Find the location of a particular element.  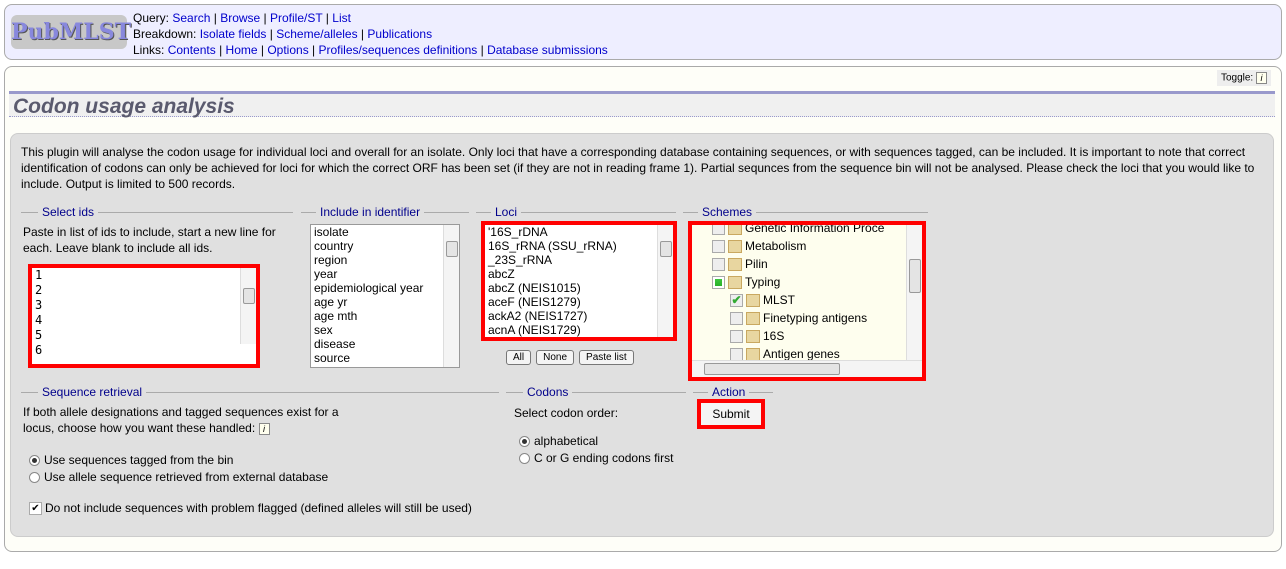

scheme-item: Typing is located at coordinates (810, 282).